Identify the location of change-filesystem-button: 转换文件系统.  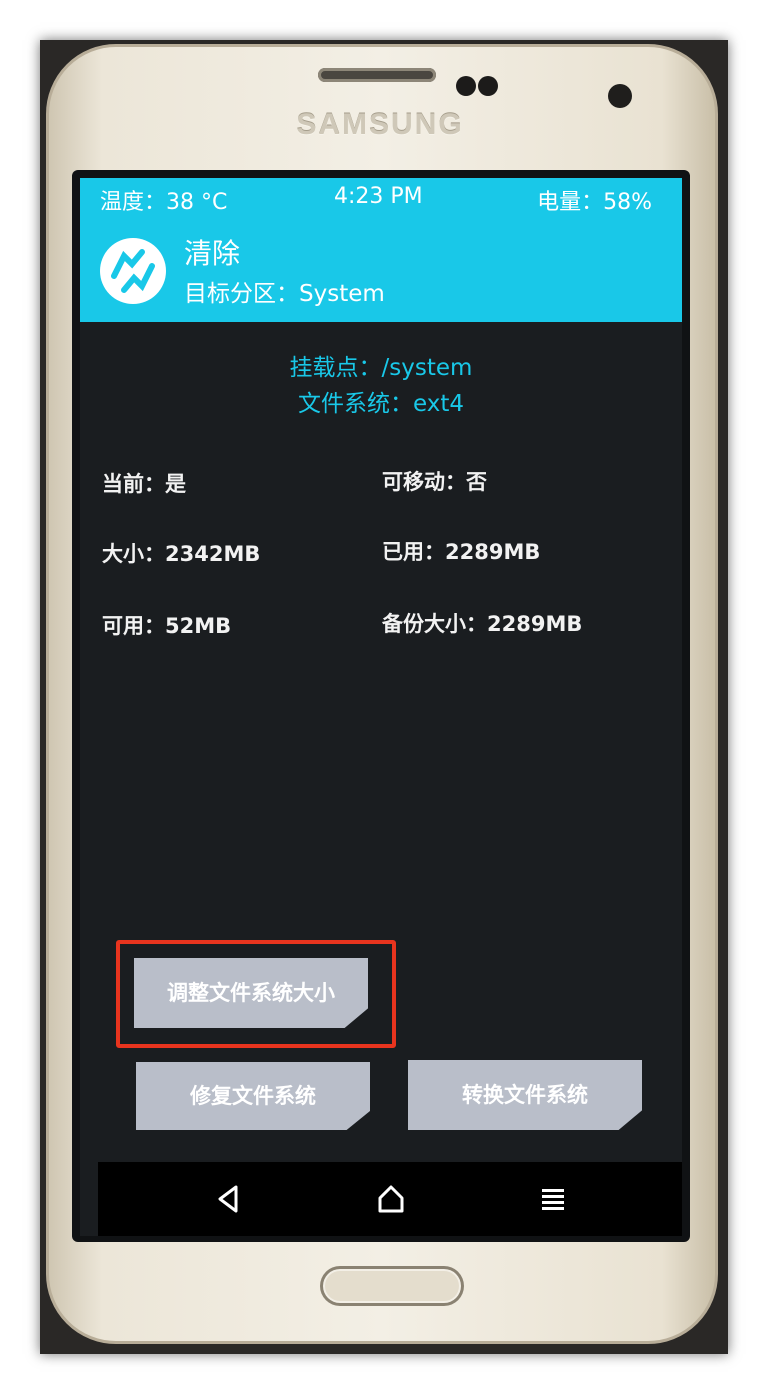
(525, 1095).